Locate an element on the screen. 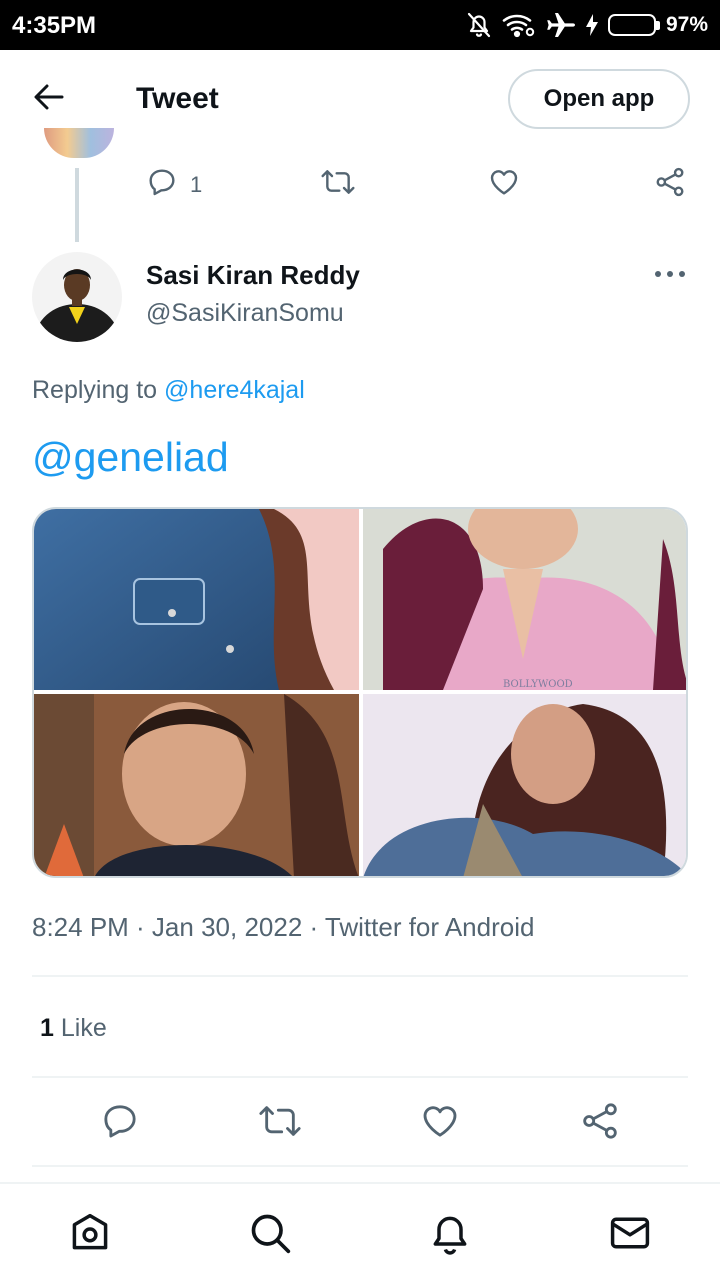 The image size is (720, 1280). back-button is located at coordinates (49, 99).